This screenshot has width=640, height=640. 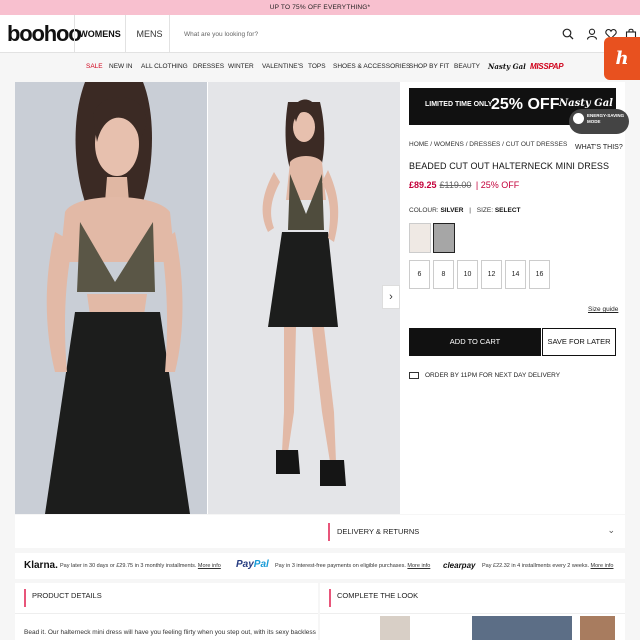 I want to click on boohoo-logo: boohoo, so click(x=44, y=34).